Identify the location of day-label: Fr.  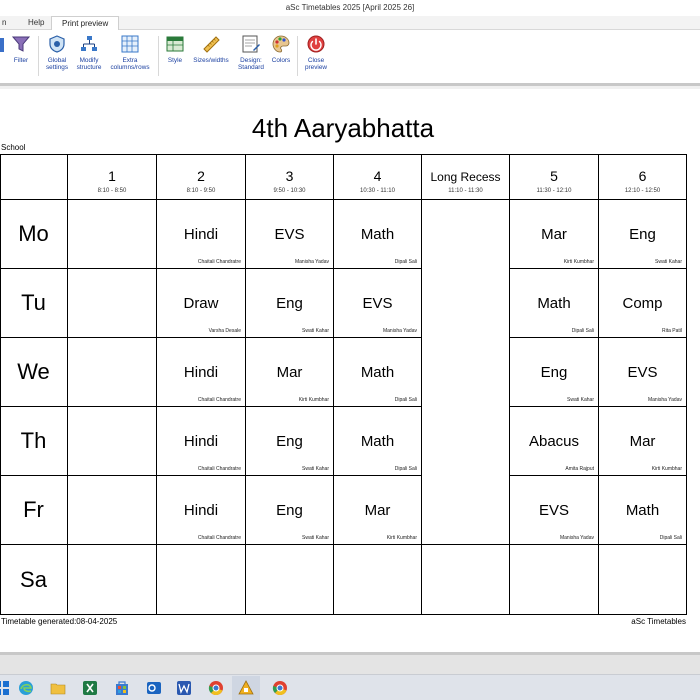
(33, 509).